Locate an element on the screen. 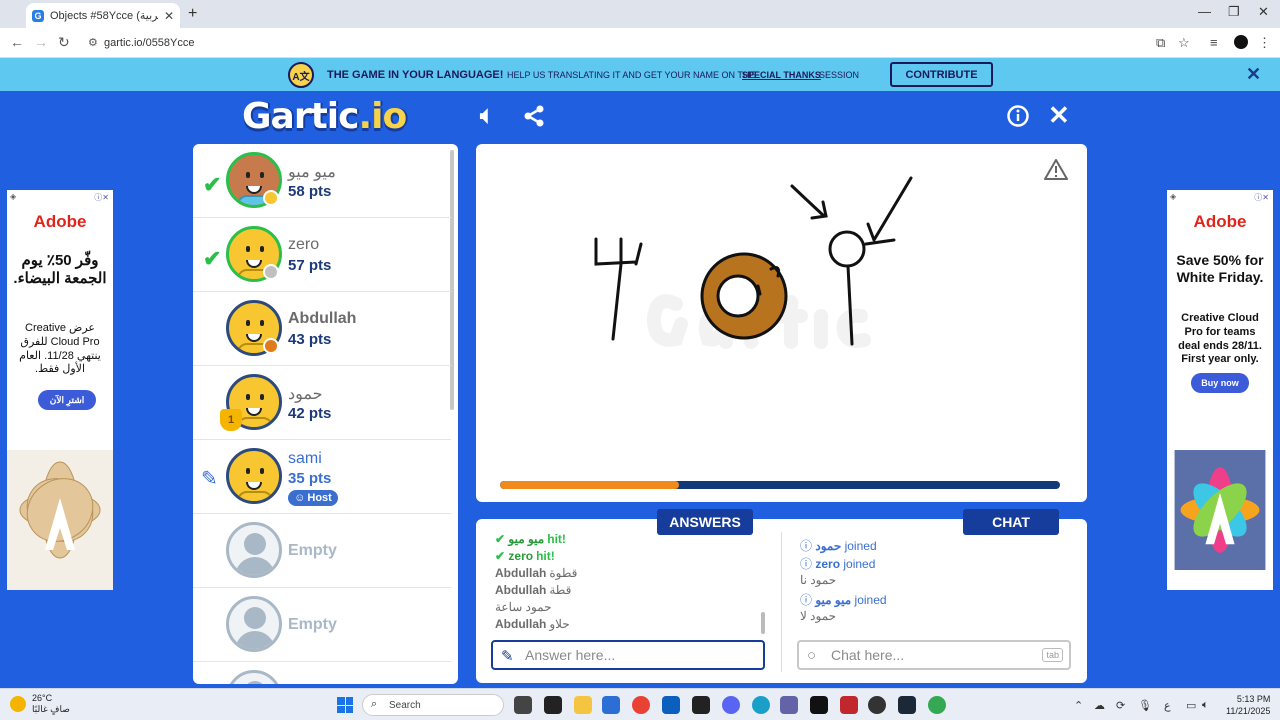  chat-row: ⓘ ميو ميو joined is located at coordinates (843, 600).